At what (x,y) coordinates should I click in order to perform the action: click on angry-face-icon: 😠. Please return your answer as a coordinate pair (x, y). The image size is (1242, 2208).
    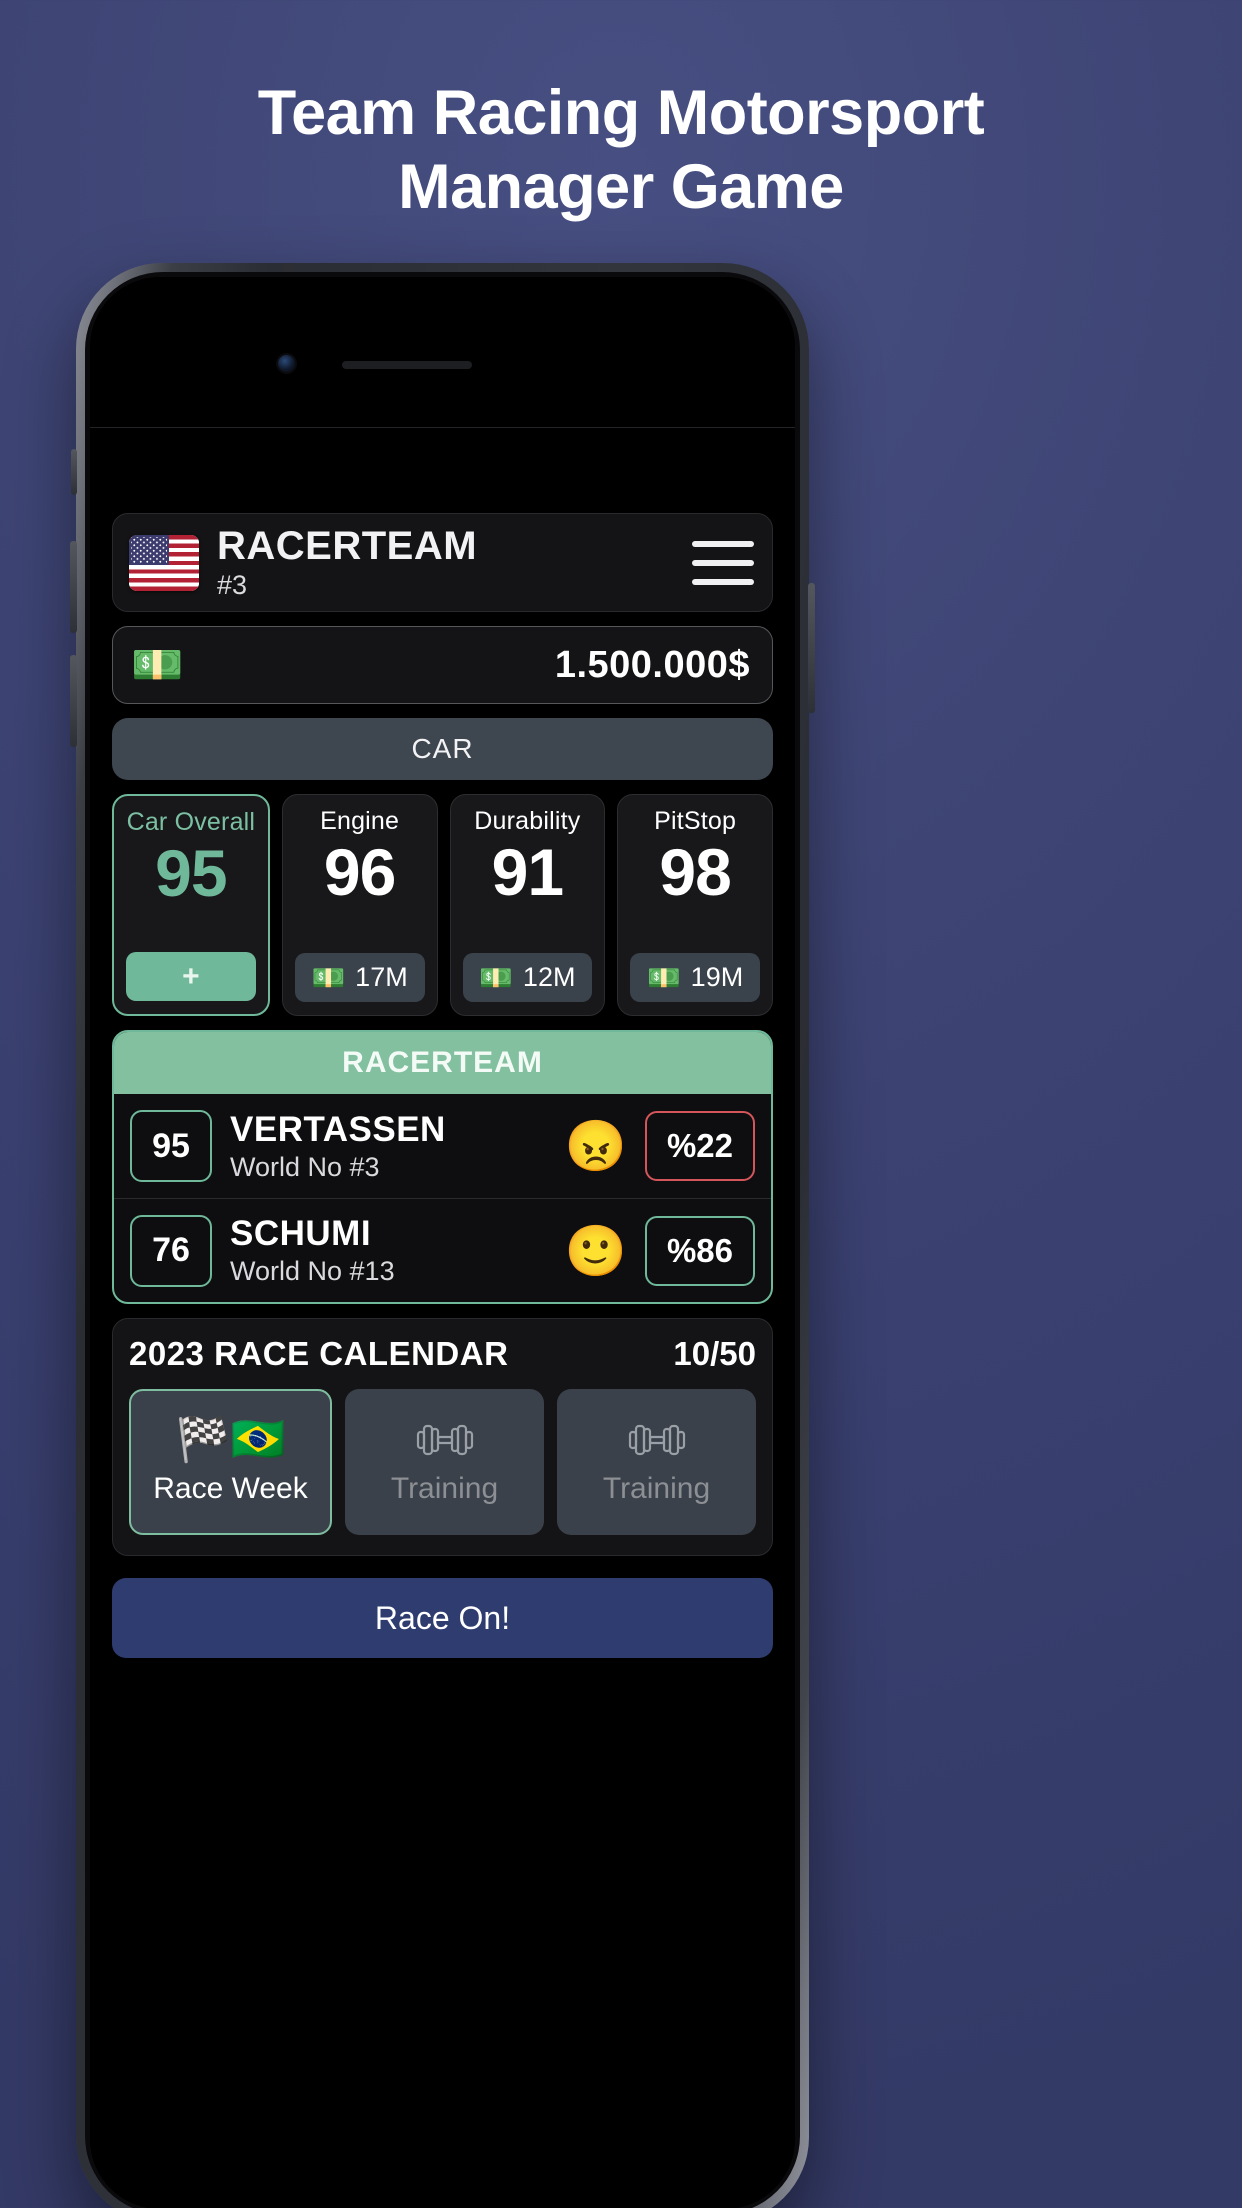
    Looking at the image, I should click on (595, 1146).